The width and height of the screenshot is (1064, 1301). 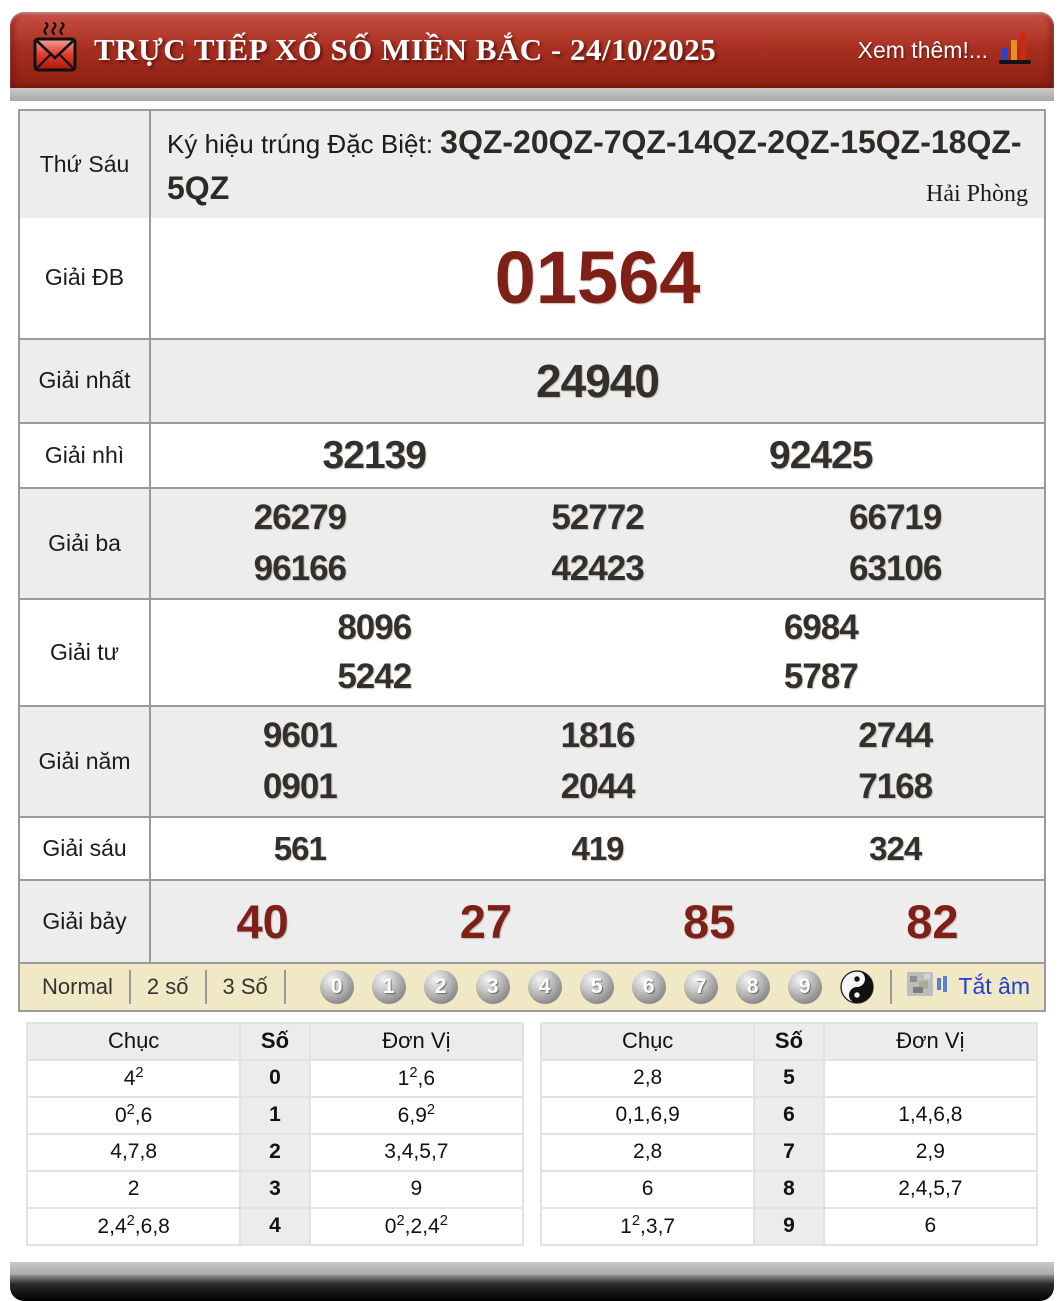 I want to click on top-divider-strip, so click(x=532, y=94).